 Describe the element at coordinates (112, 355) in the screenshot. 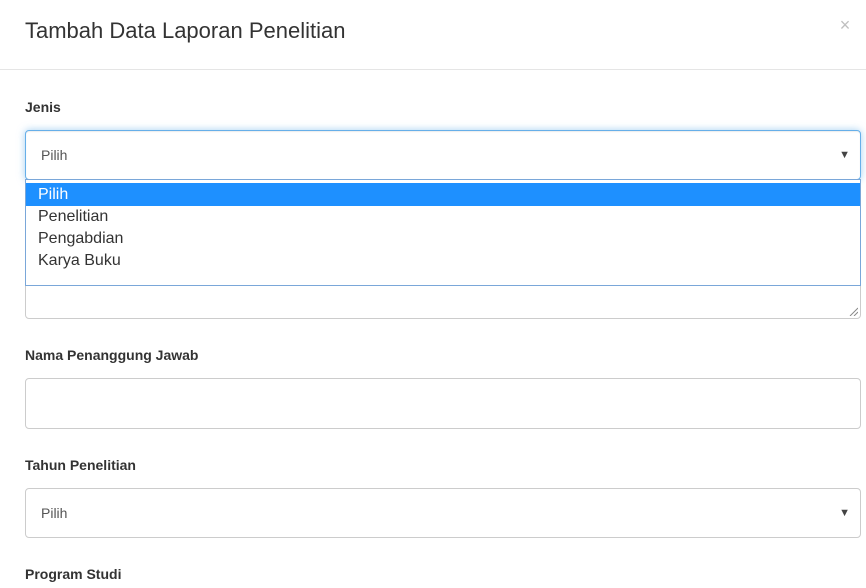

I see `nama-penanggung-jawab-label: Nama Penanggung Jawab` at that location.